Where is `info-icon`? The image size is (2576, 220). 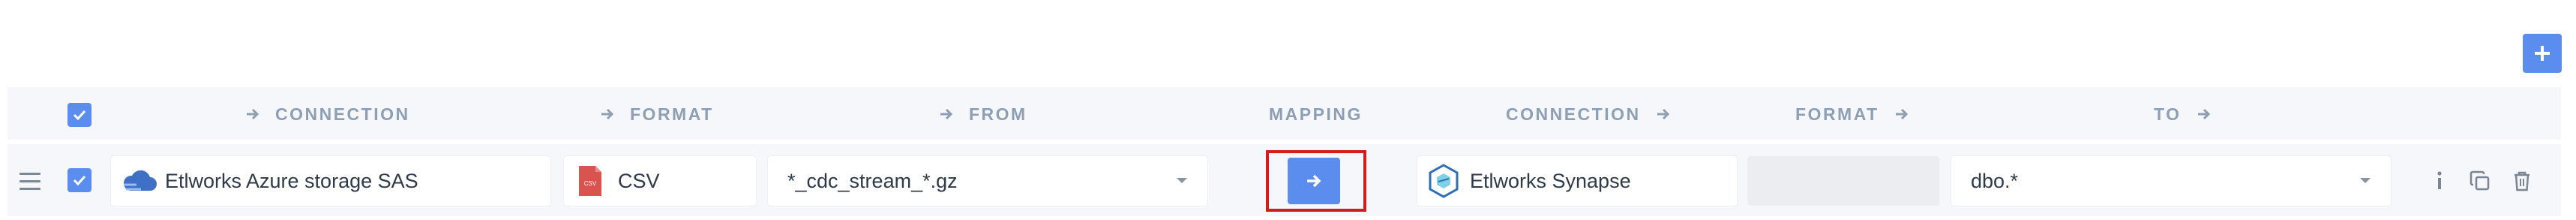
info-icon is located at coordinates (2440, 181).